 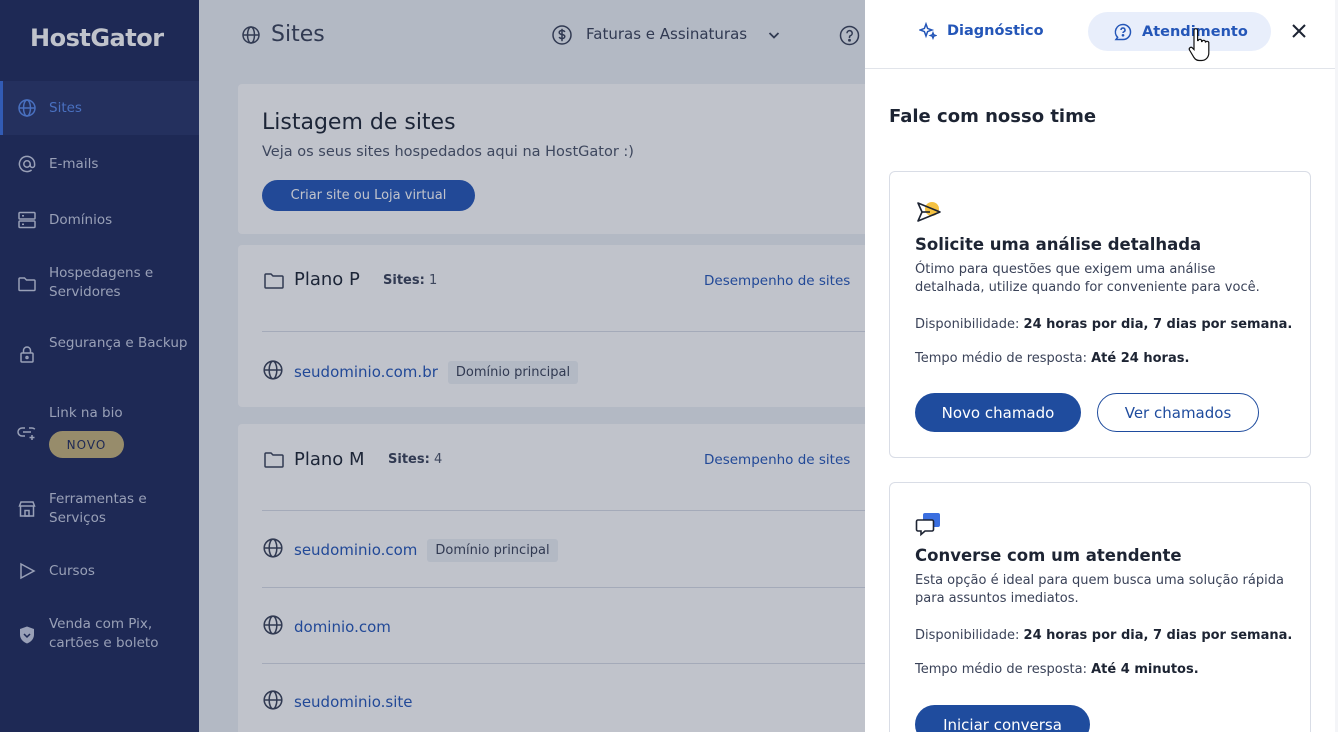 I want to click on response-time-line: Tempo médio de resposta: Até 24 horas., so click(x=1052, y=358).